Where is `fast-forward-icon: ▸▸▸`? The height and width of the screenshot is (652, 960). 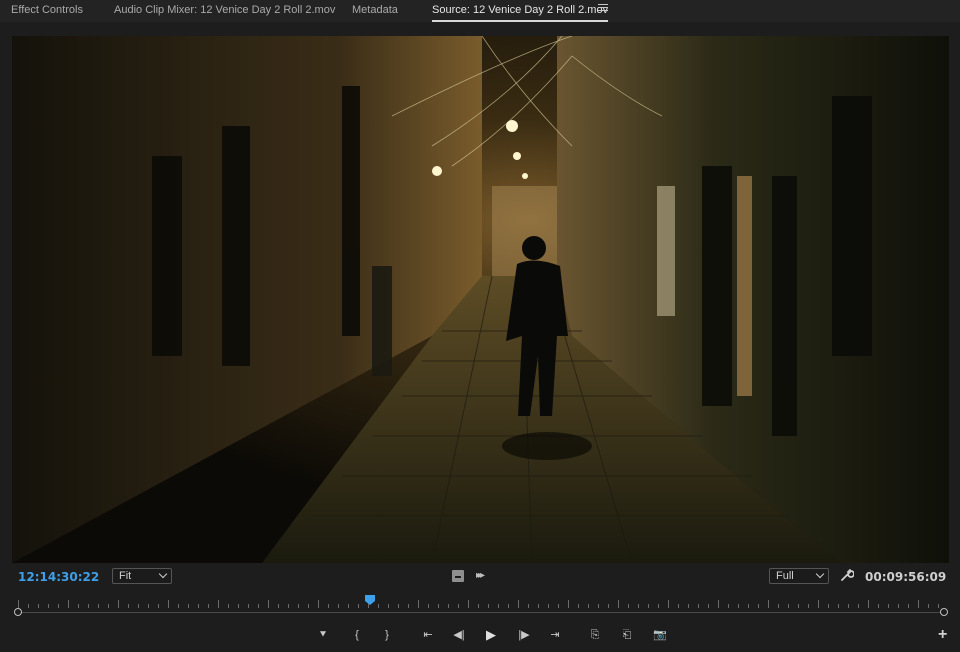
fast-forward-icon: ▸▸▸ is located at coordinates (480, 575).